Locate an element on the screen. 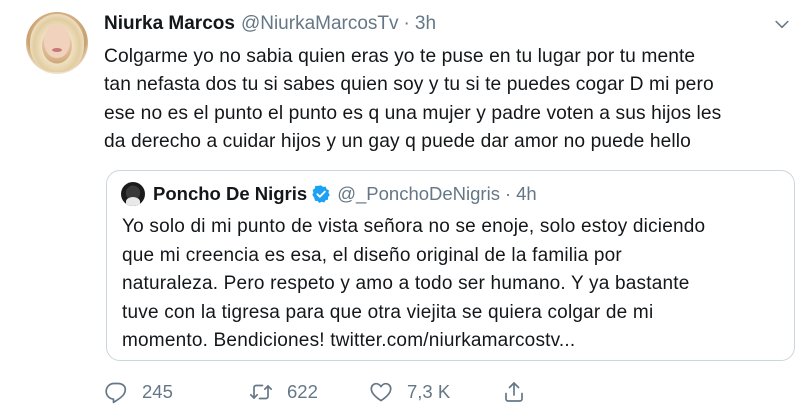  quoted-tweet-header: Poncho De Nigris @_PonchoDeNigris · 4h is located at coordinates (345, 194).